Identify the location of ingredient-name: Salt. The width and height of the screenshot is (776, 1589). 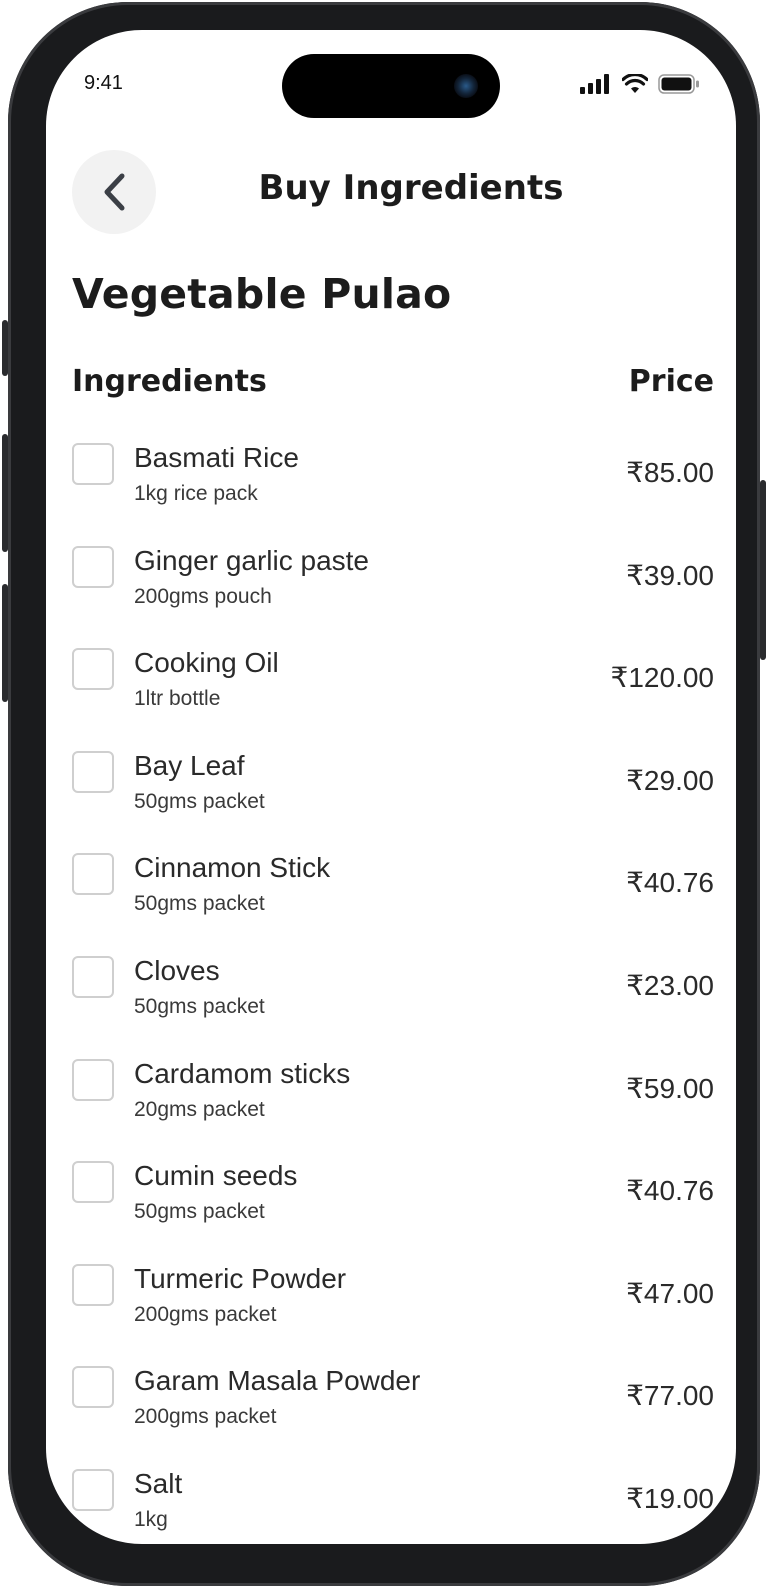
(158, 1483).